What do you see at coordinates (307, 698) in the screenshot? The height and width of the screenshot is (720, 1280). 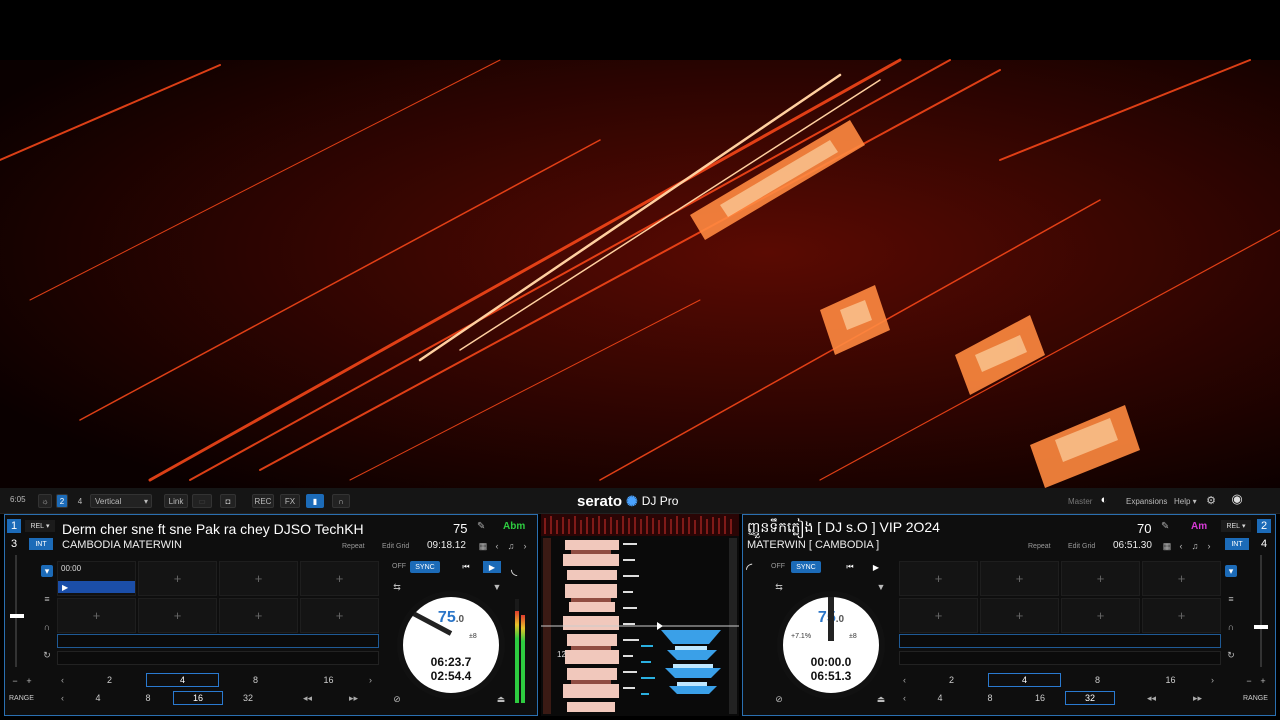 I see `jump-back-icon: ◂◂` at bounding box center [307, 698].